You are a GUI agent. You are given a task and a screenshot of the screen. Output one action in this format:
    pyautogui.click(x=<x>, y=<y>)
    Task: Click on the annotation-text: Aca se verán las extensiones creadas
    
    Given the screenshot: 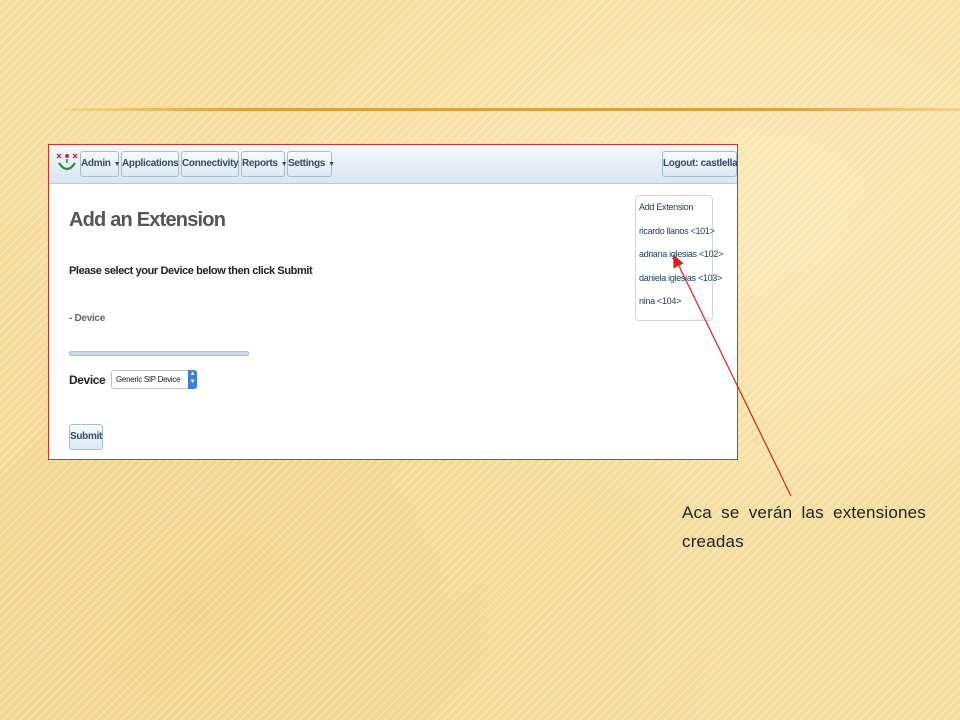 What is the action you would take?
    pyautogui.click(x=804, y=527)
    